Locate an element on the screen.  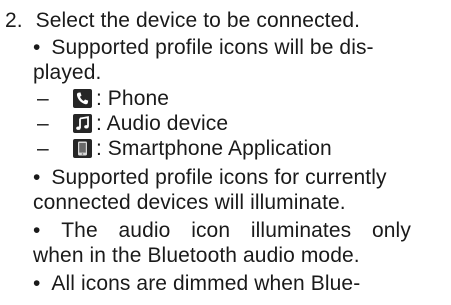
profile-item-smartphone-app: – : Smartphone Application is located at coordinates (184, 148).